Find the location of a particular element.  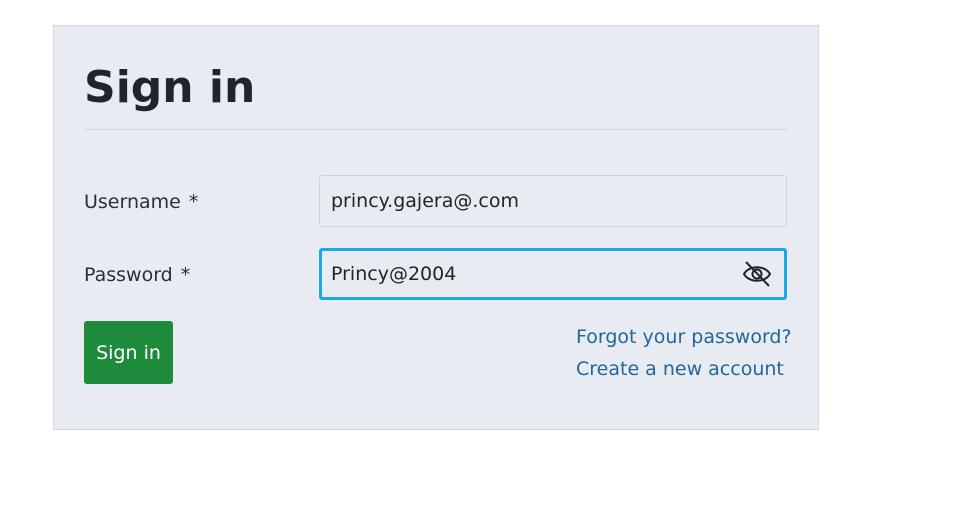

password-field-container is located at coordinates (553, 274).